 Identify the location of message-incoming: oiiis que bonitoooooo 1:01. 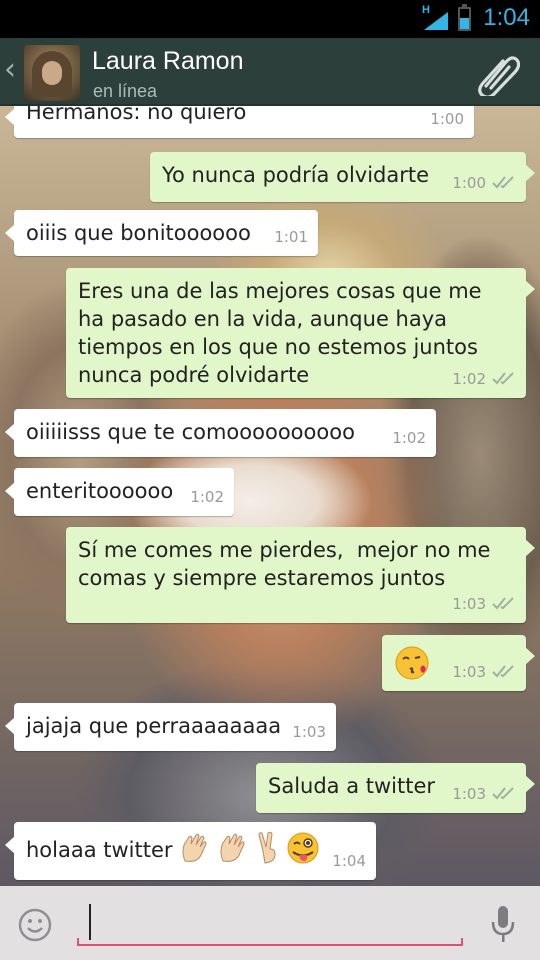
(161, 233).